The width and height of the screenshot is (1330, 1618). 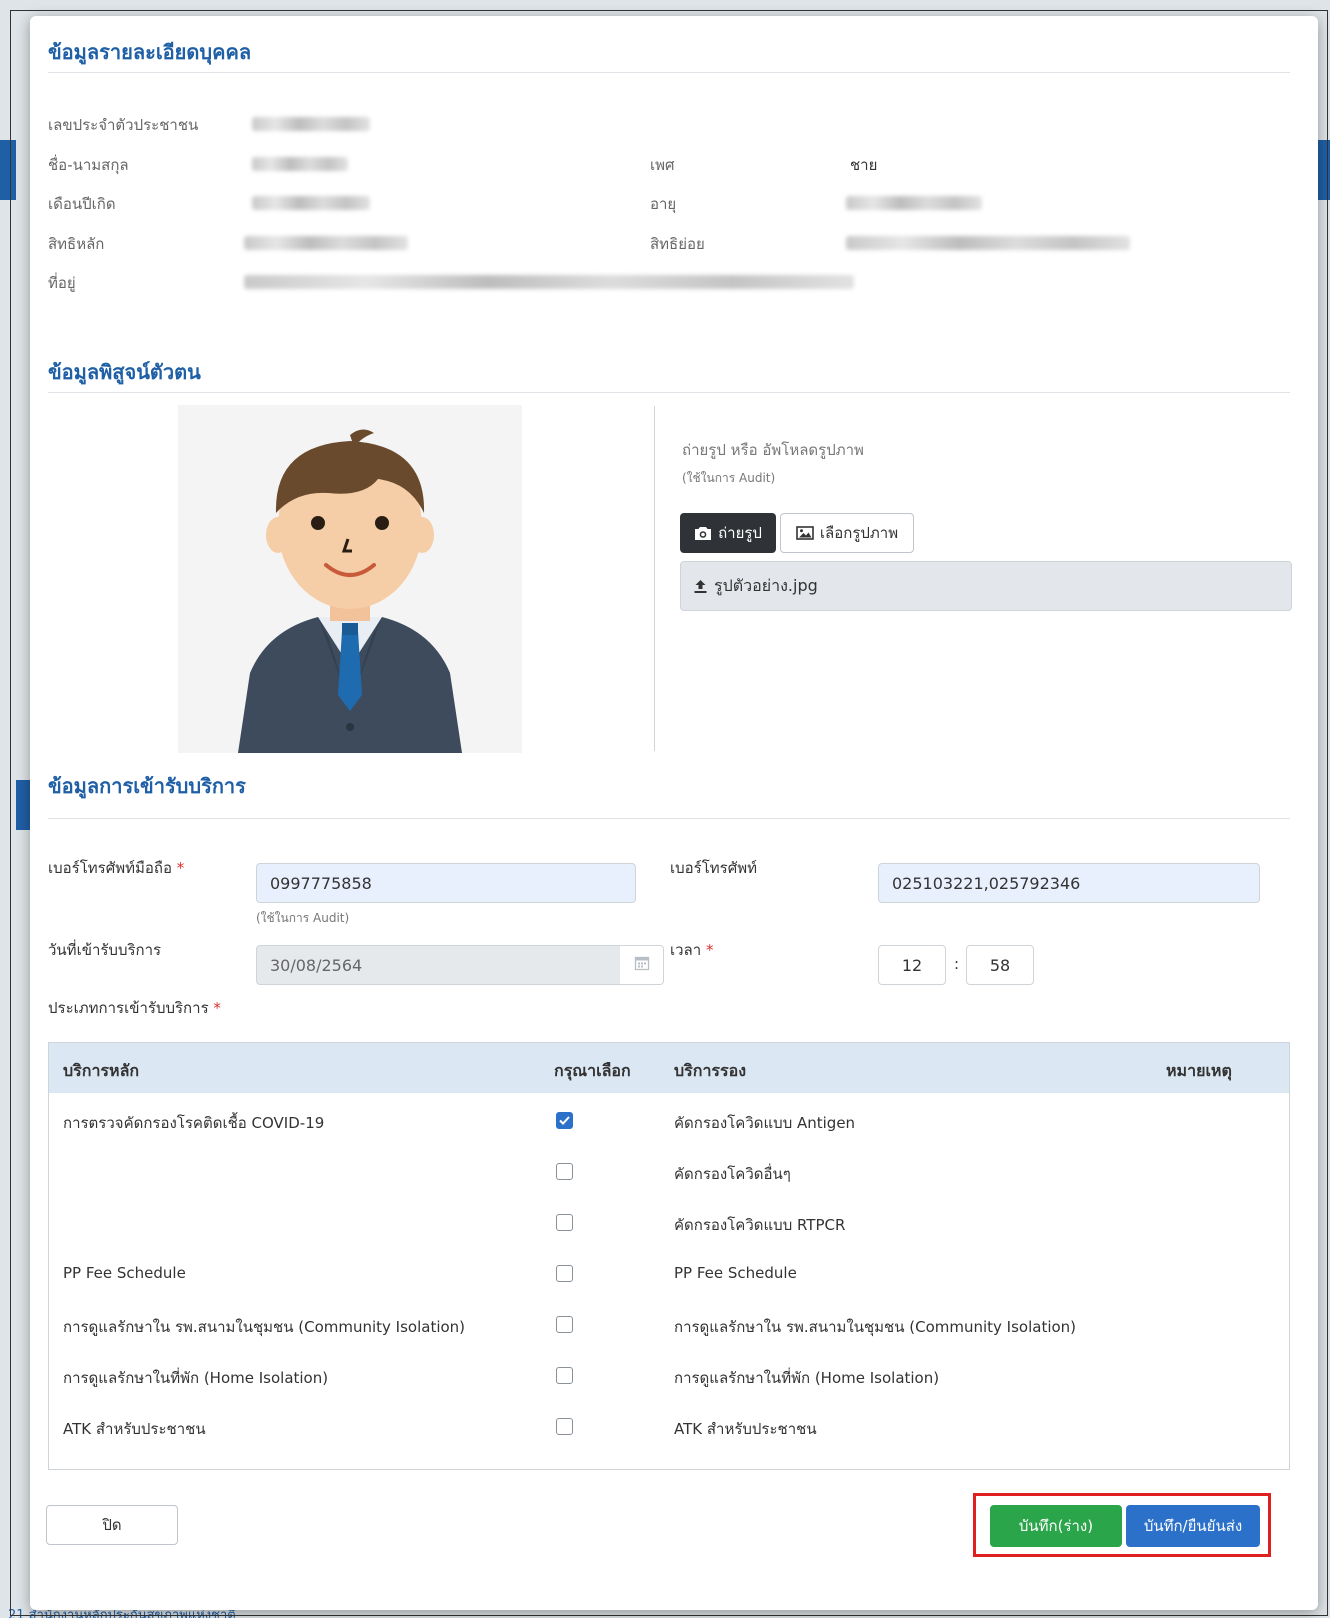 I want to click on main-service-cell: PP Fee Schedule, so click(x=124, y=1273).